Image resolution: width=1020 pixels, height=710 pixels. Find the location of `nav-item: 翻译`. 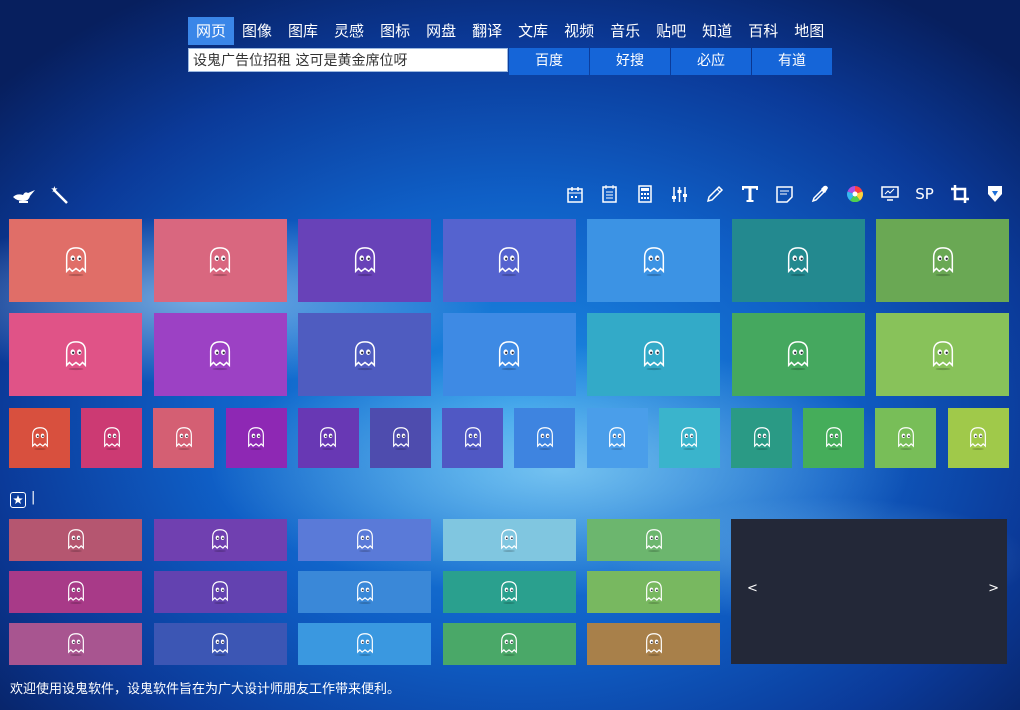

nav-item: 翻译 is located at coordinates (487, 31).